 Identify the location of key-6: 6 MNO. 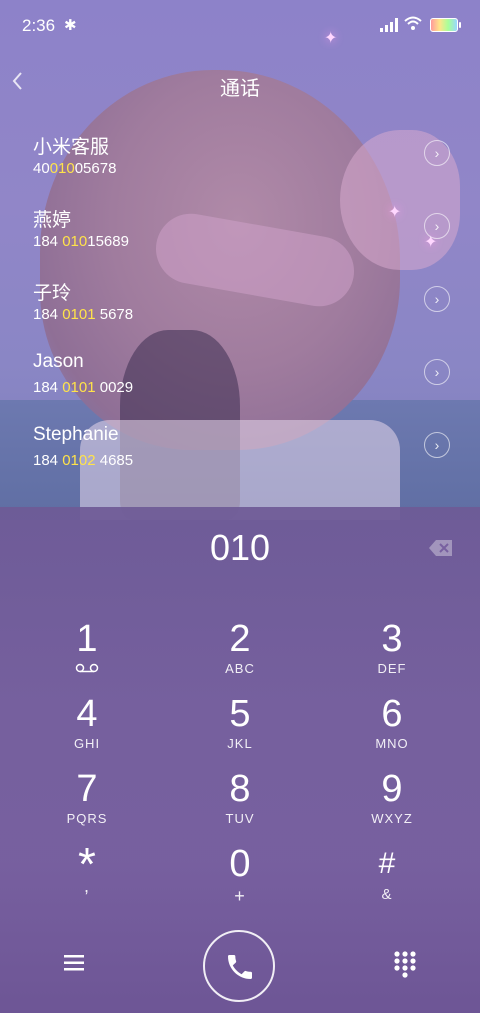
(392, 731).